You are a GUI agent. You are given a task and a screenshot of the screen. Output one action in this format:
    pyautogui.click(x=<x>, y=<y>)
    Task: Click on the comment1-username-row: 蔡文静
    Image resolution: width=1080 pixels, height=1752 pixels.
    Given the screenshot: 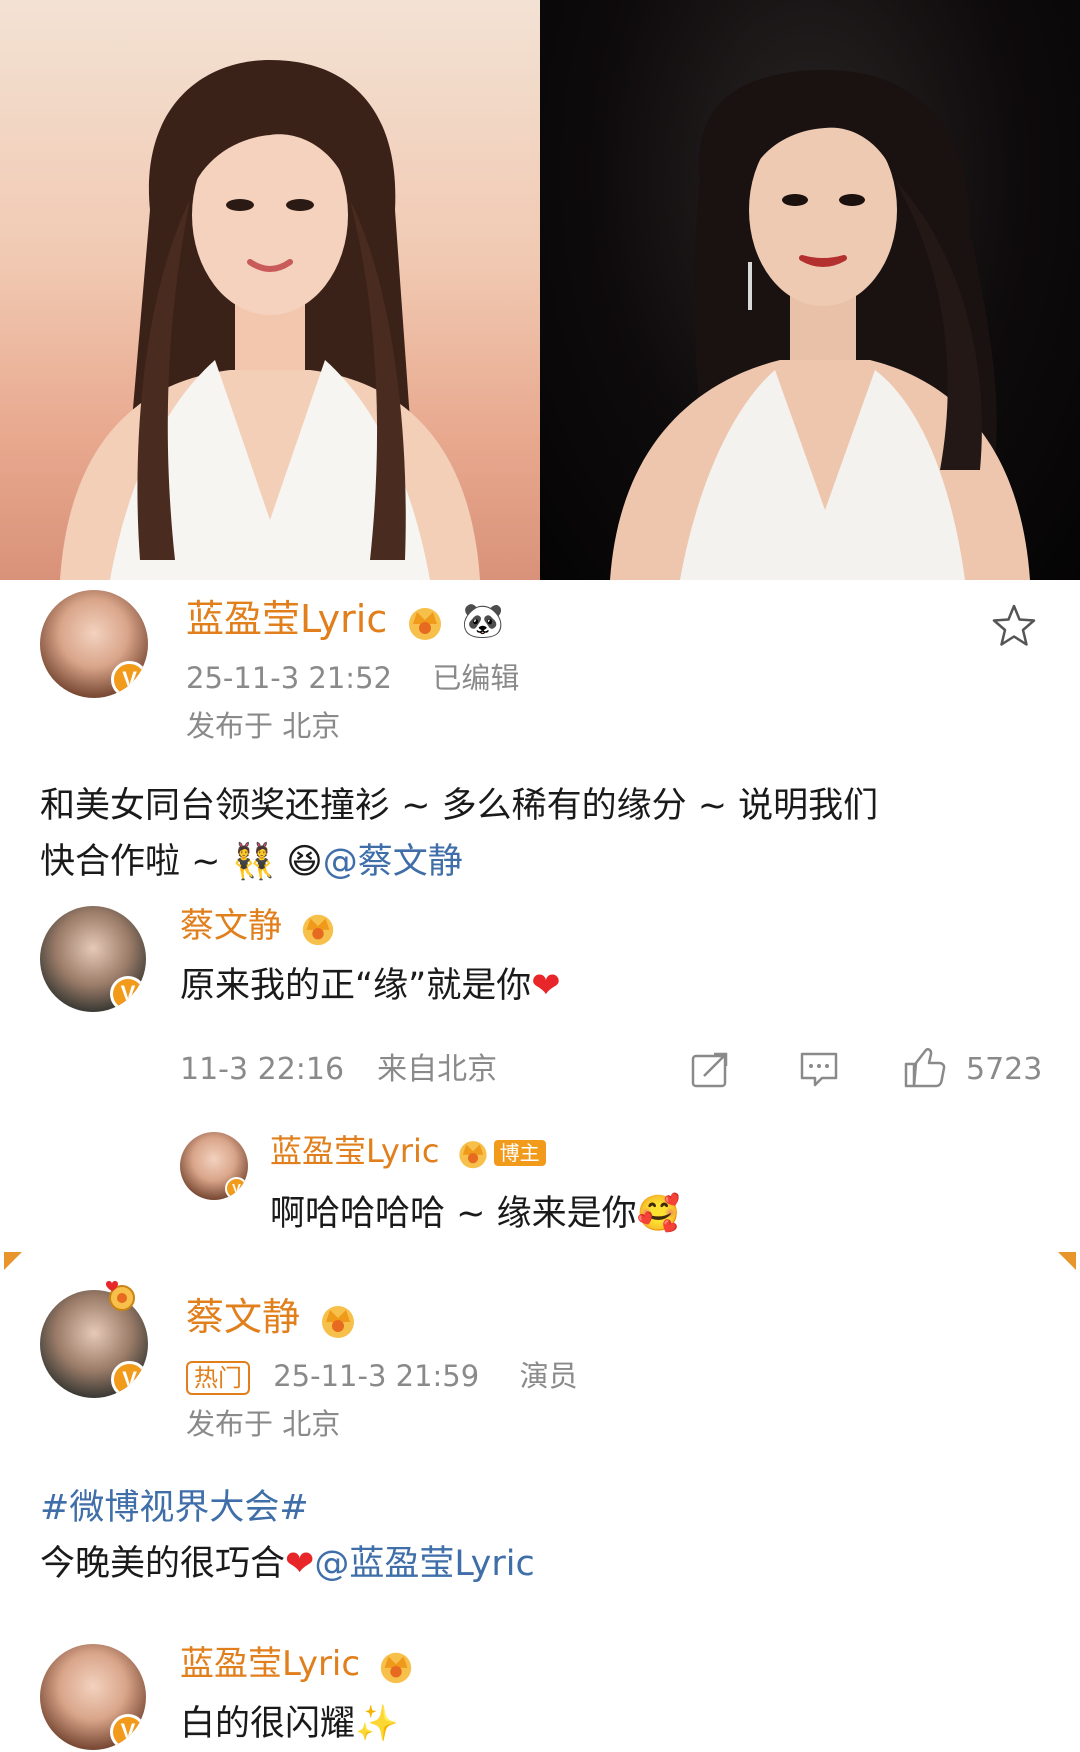 What is the action you would take?
    pyautogui.click(x=258, y=926)
    